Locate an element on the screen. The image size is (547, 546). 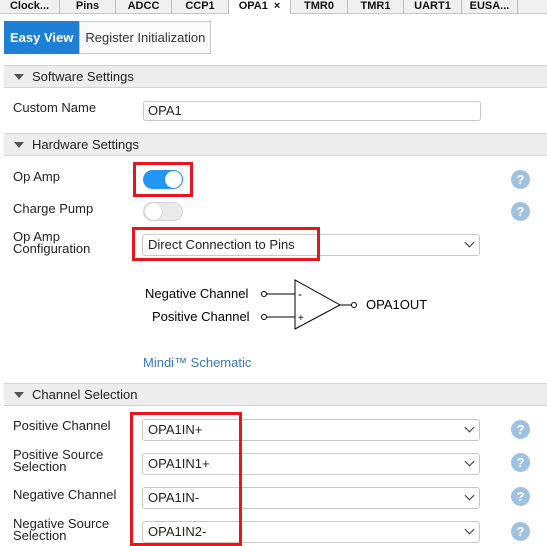
tab-label: CCP1 is located at coordinates (200, 6).